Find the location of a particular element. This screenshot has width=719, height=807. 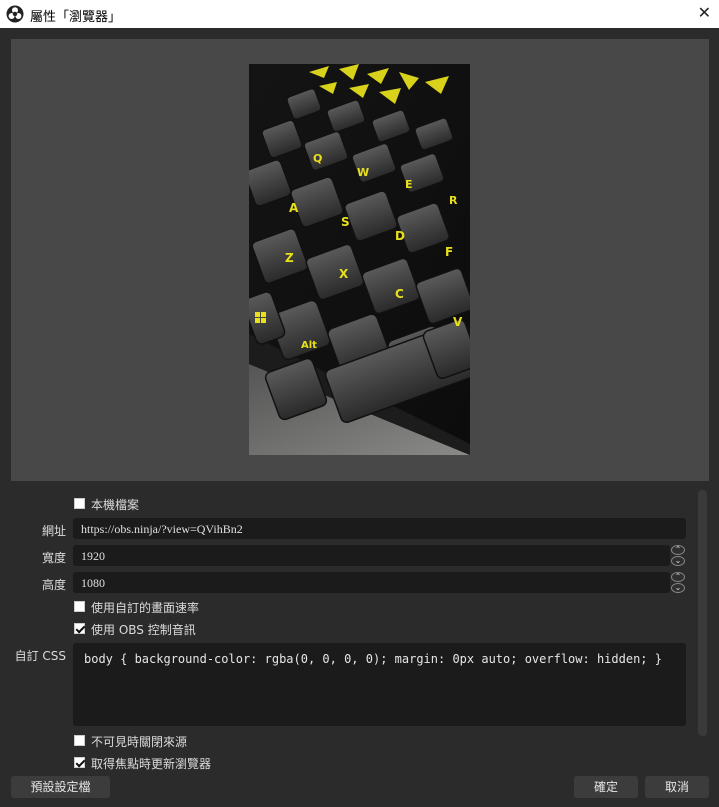

refresh-active-checkbox is located at coordinates (79, 762).